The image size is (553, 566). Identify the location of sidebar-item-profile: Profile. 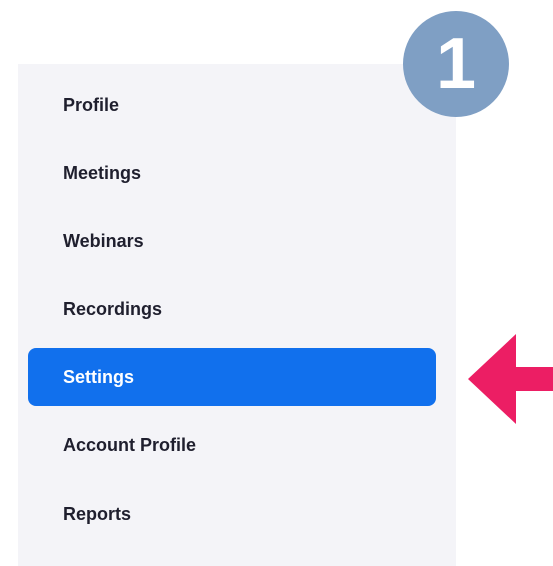
(232, 105).